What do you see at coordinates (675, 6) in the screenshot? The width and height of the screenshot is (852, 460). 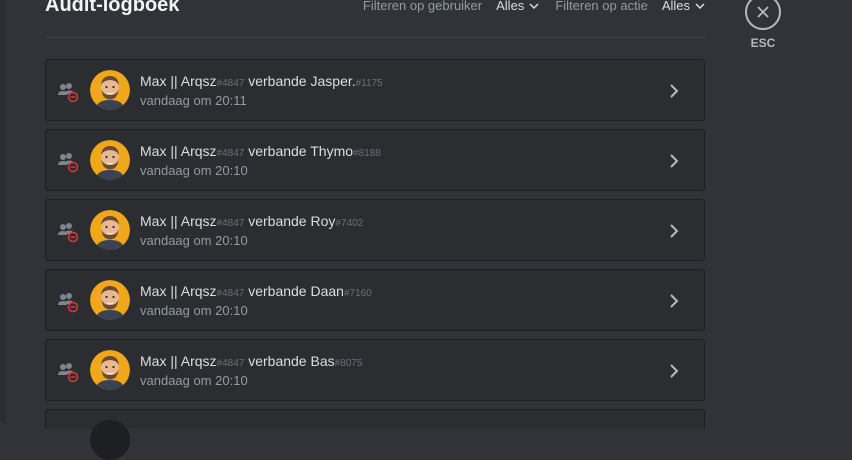 I see `filter-action-value: Alles` at bounding box center [675, 6].